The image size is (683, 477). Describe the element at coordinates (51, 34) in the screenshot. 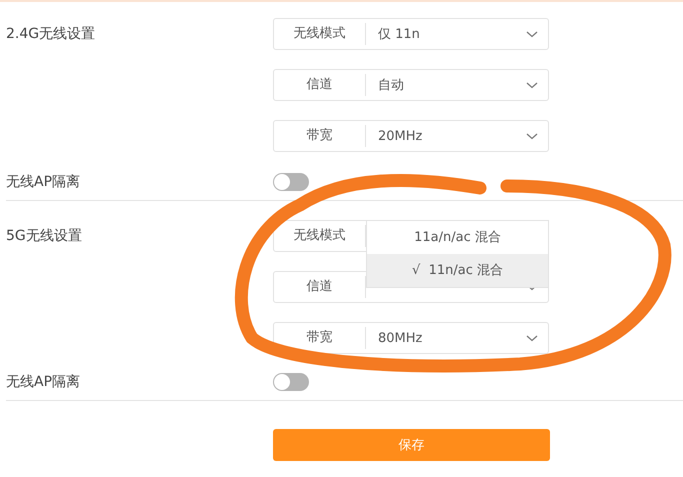

I see `section-title: 2.4G无线设置` at that location.